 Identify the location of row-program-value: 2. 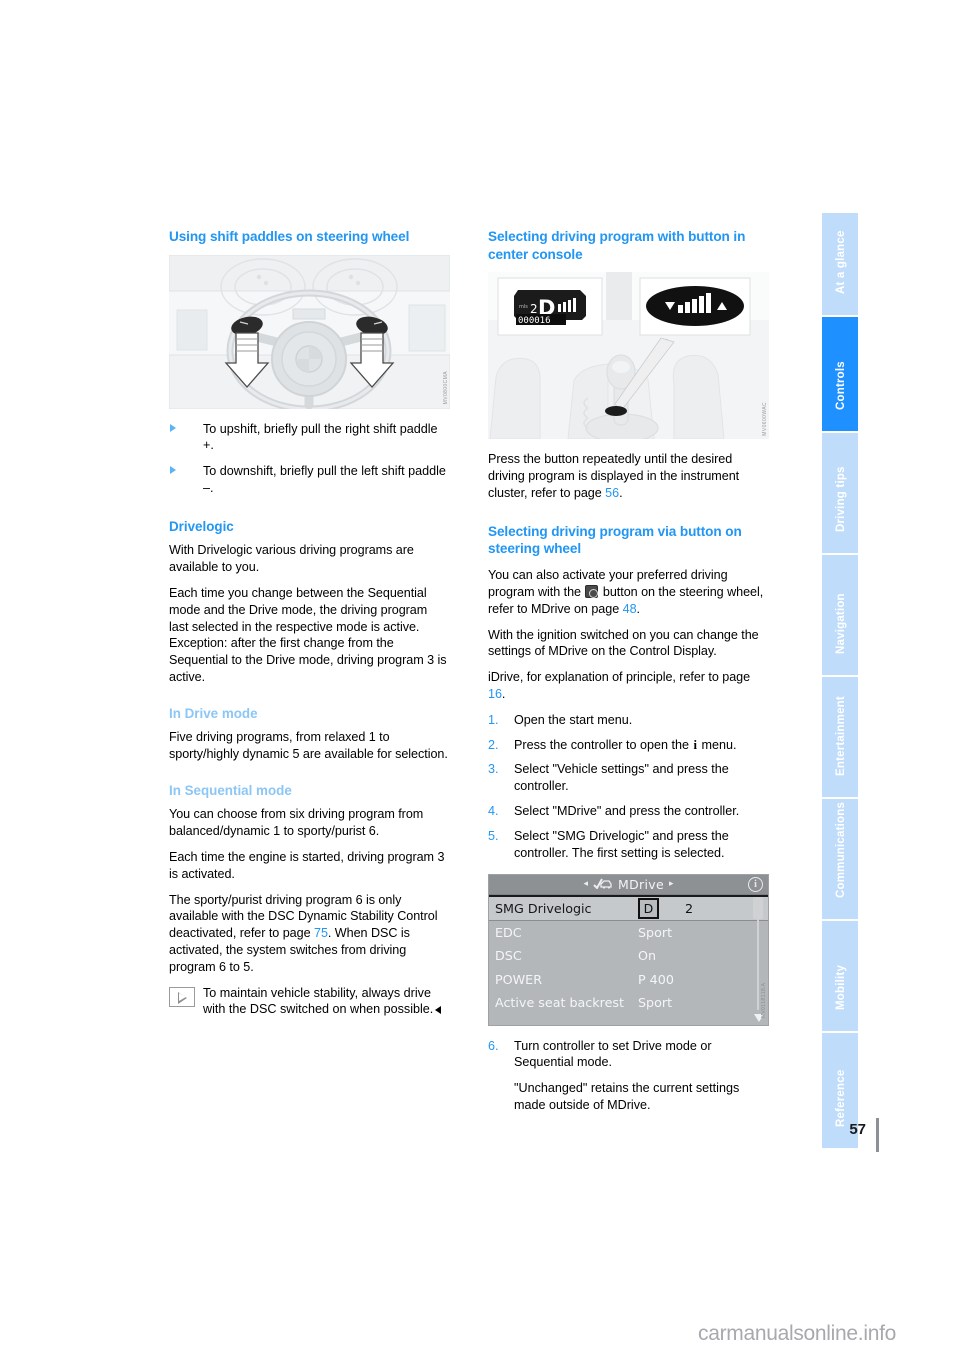
(689, 908).